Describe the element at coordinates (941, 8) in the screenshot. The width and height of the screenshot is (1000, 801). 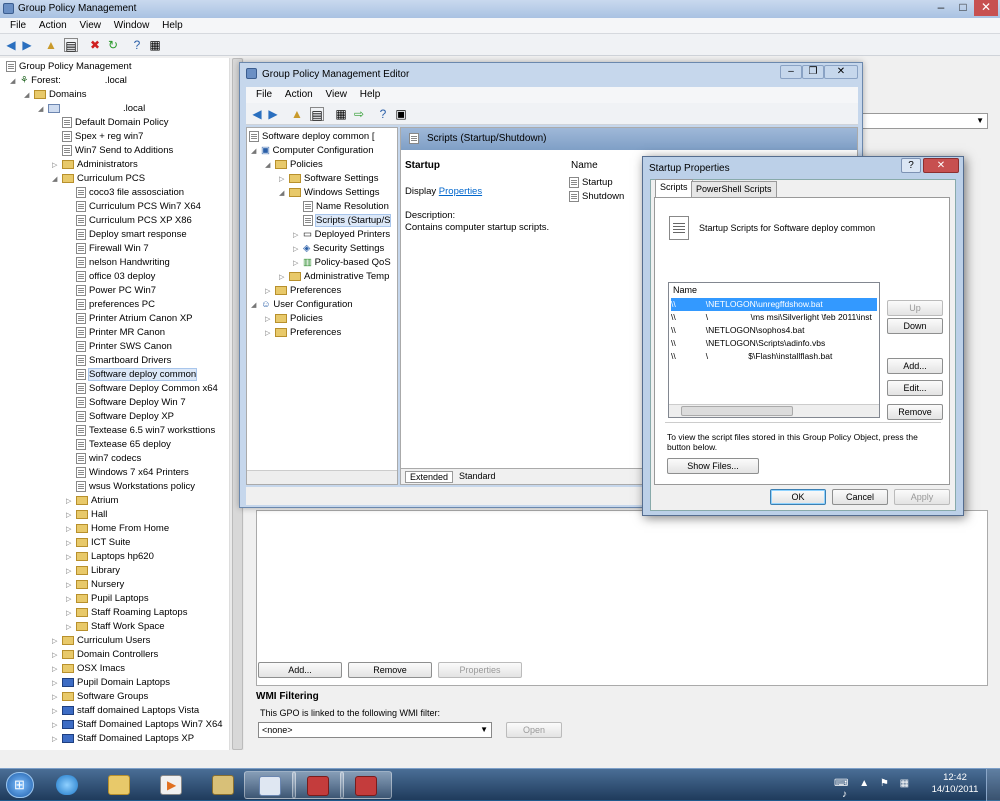
I see `minimize-button: –` at that location.